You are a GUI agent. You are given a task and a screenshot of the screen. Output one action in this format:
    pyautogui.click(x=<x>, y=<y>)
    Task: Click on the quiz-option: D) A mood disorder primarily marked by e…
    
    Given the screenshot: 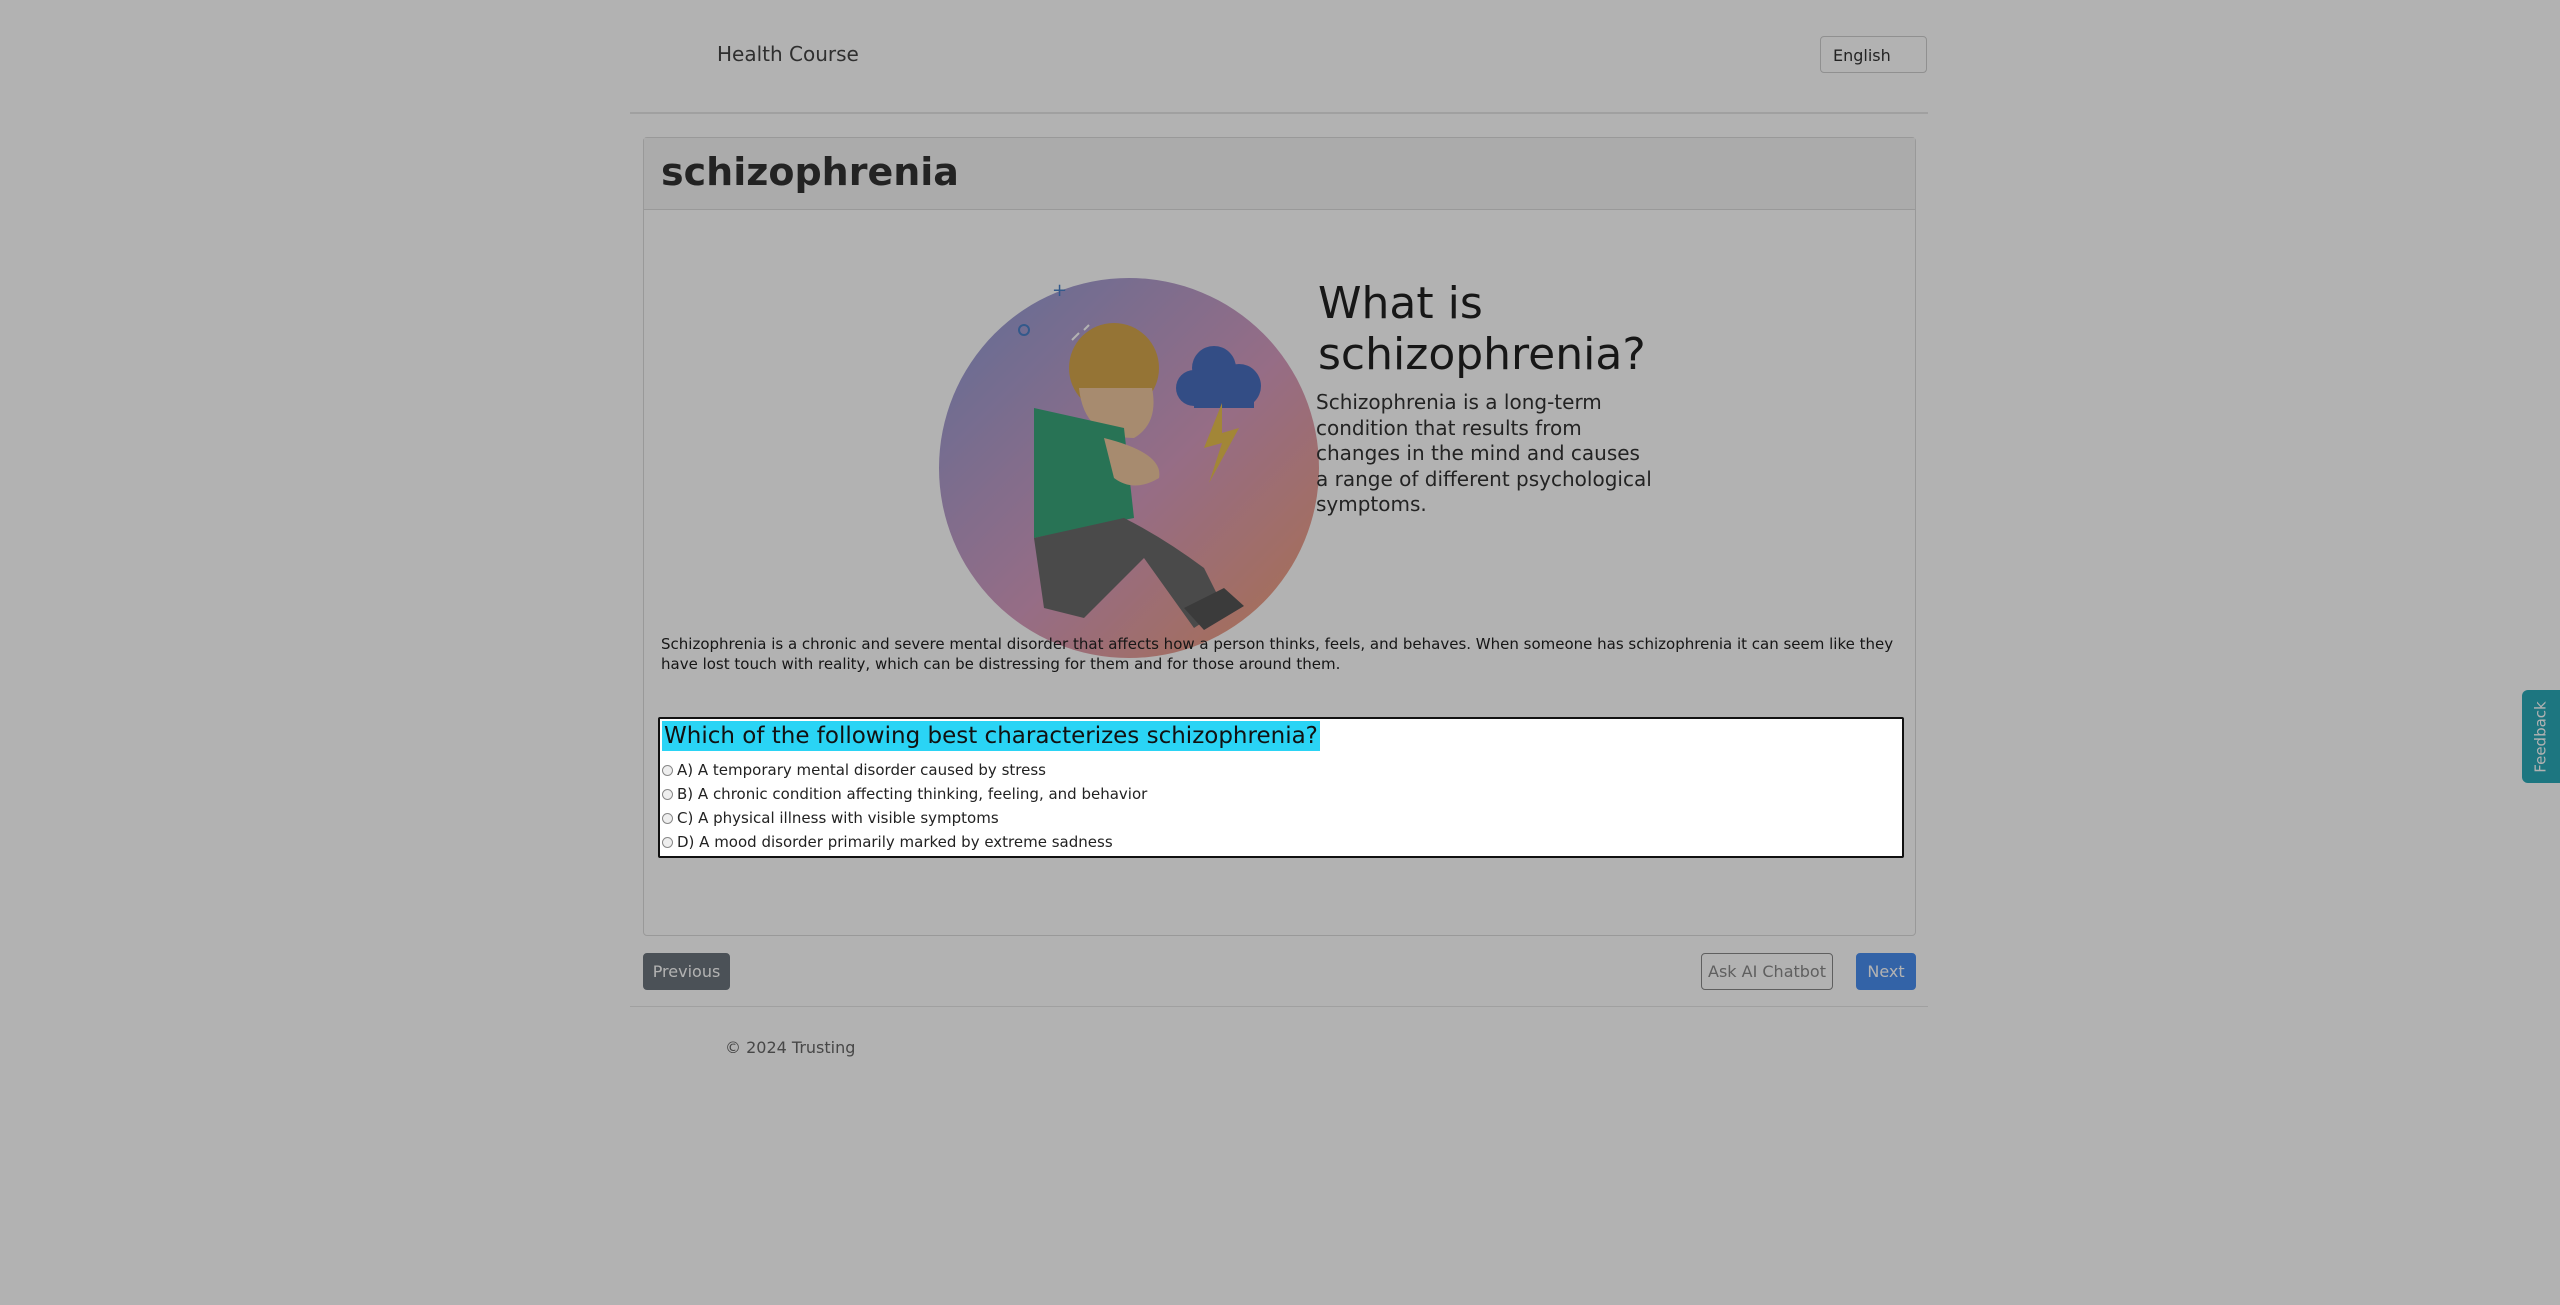 What is the action you would take?
    pyautogui.click(x=887, y=842)
    